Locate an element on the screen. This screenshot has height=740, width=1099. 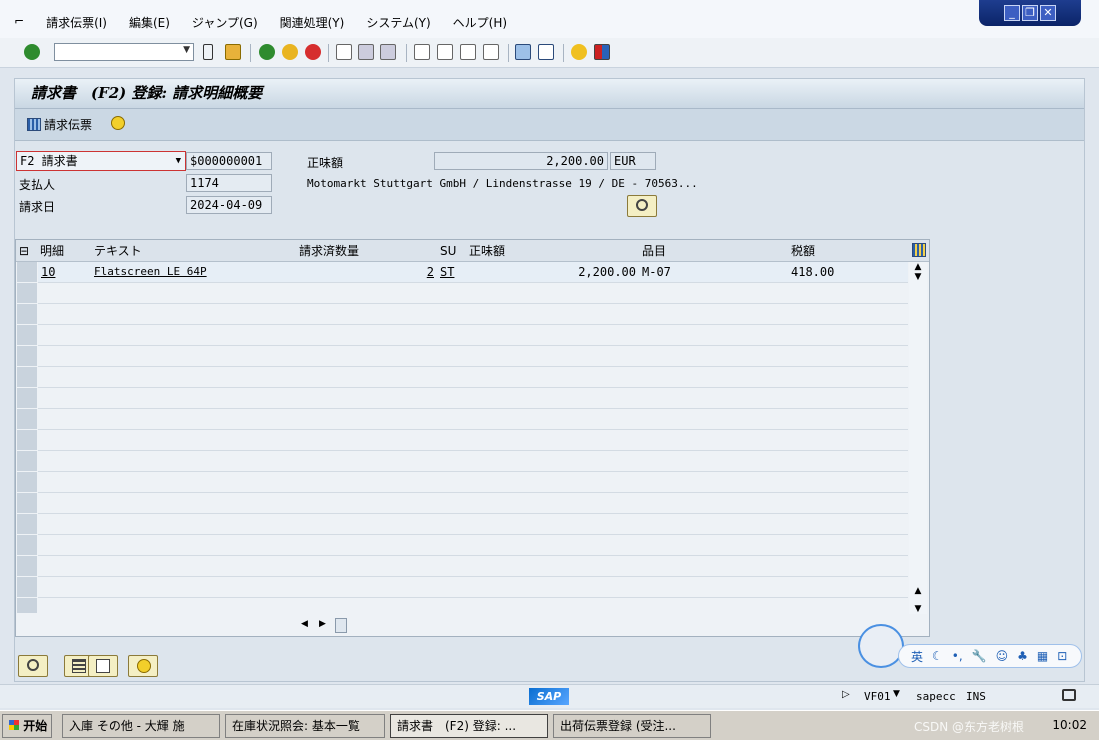
item-text: Flatscreen LE 64P is located at coordinates (193, 272).